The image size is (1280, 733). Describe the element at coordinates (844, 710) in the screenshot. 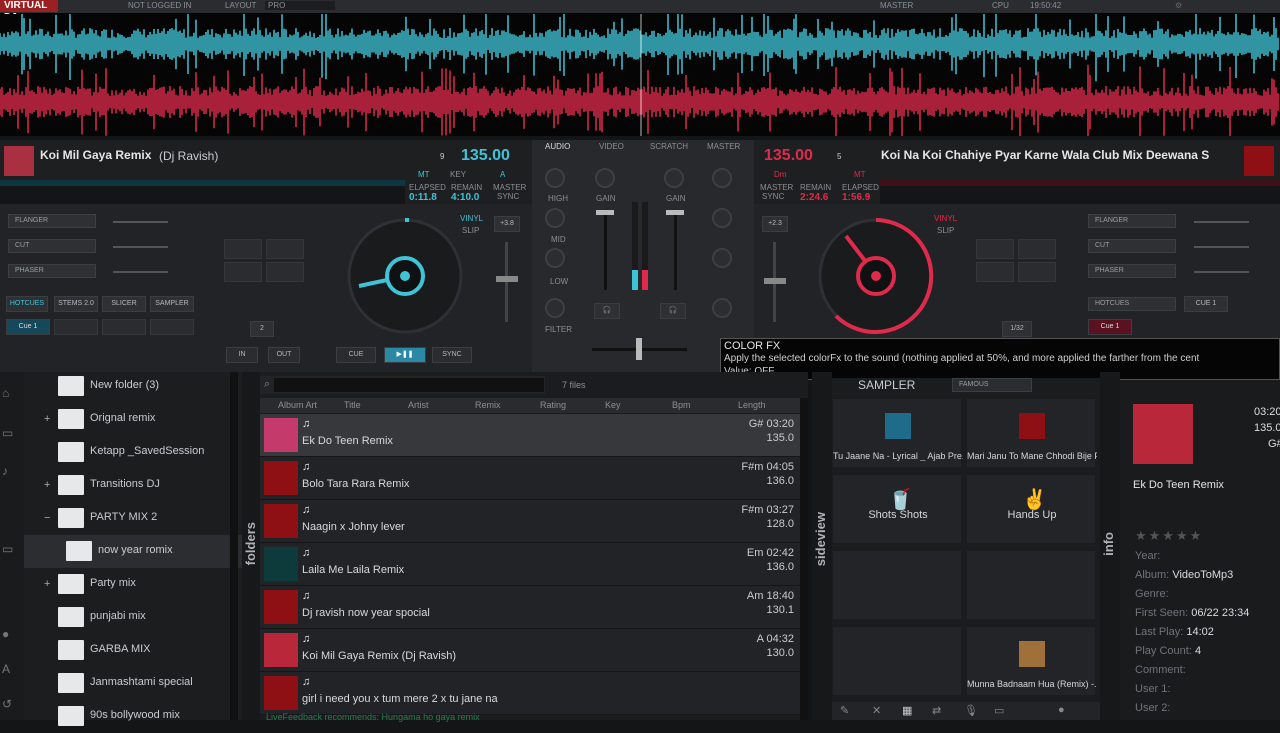

I see `sampler-edit-icon: ✎` at that location.